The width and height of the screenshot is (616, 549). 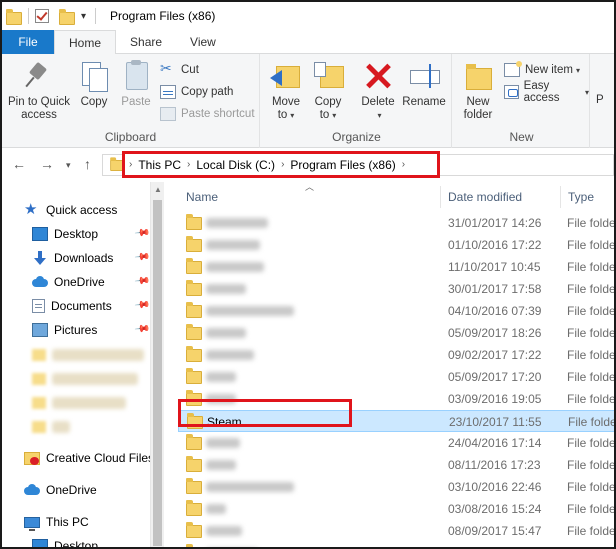 I want to click on paste-shortcut-label: Paste shortcut, so click(x=218, y=114).